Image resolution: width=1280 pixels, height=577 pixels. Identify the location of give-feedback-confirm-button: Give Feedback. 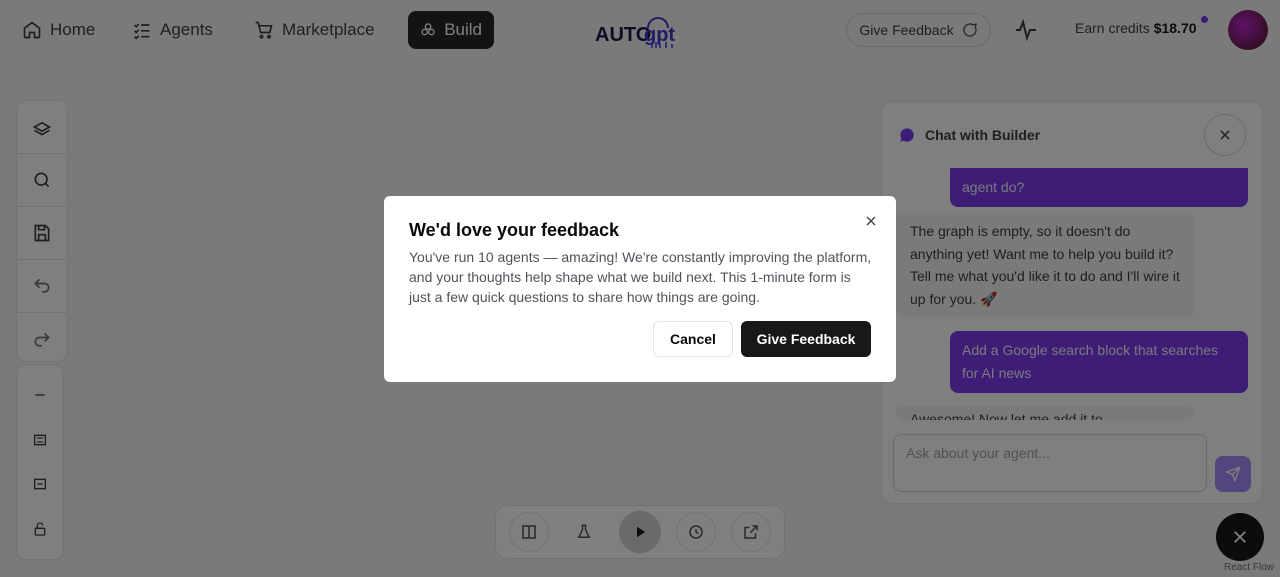
(806, 339).